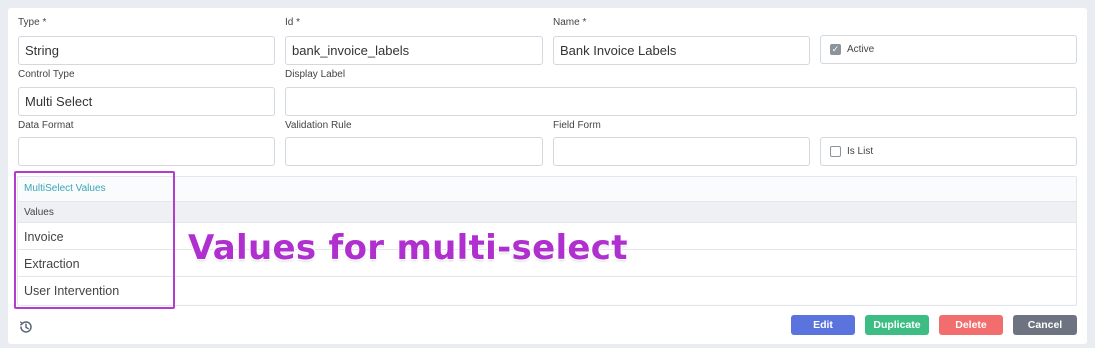 This screenshot has height=348, width=1095. What do you see at coordinates (414, 50) in the screenshot?
I see `id-input` at bounding box center [414, 50].